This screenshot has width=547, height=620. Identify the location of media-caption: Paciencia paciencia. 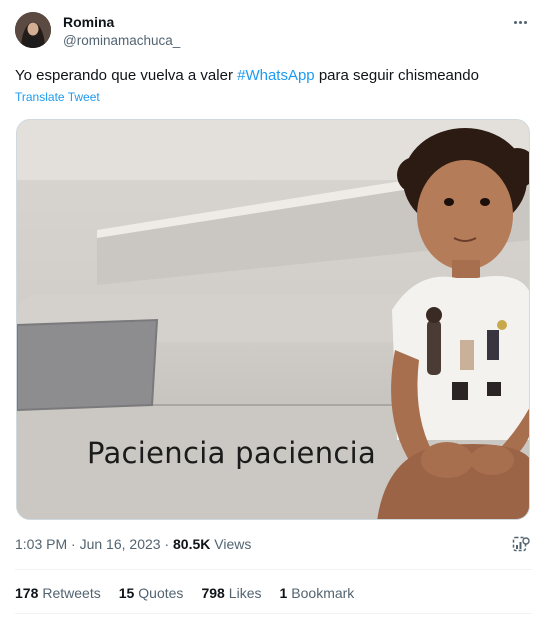
(232, 453).